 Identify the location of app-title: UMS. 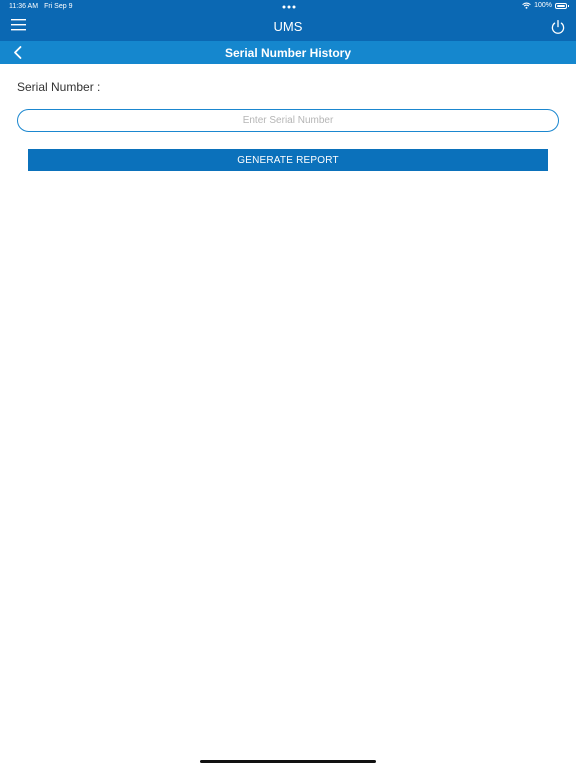
(288, 26).